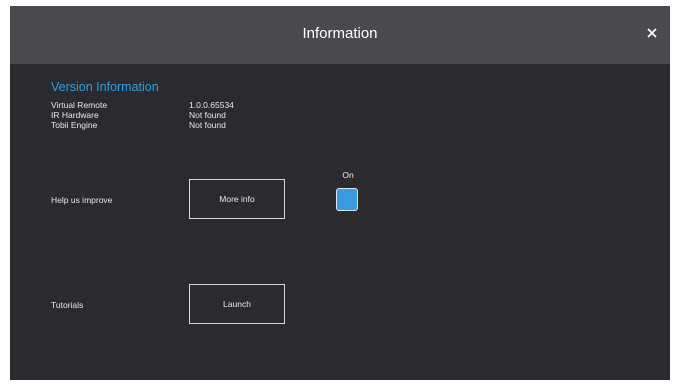 The height and width of the screenshot is (385, 681). What do you see at coordinates (237, 199) in the screenshot?
I see `more-info-button: More info` at bounding box center [237, 199].